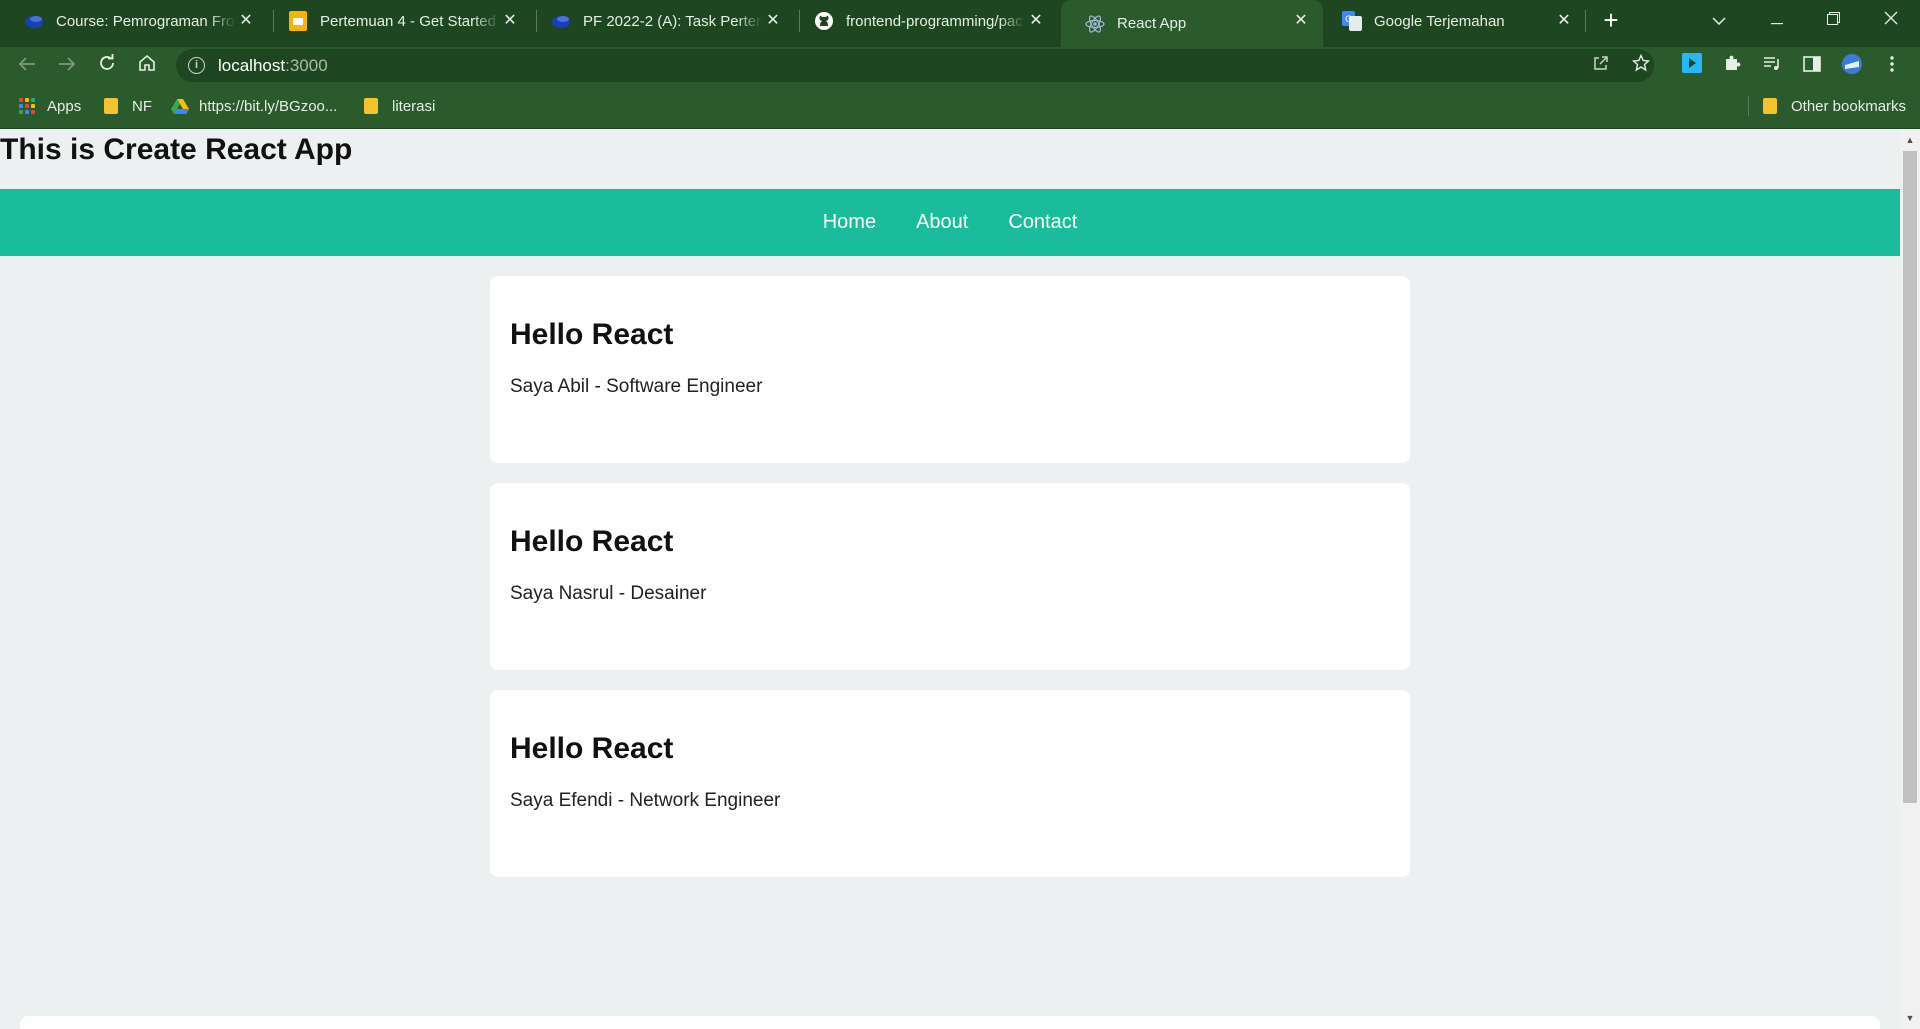  I want to click on bookmark-other: Other bookmarks, so click(1834, 106).